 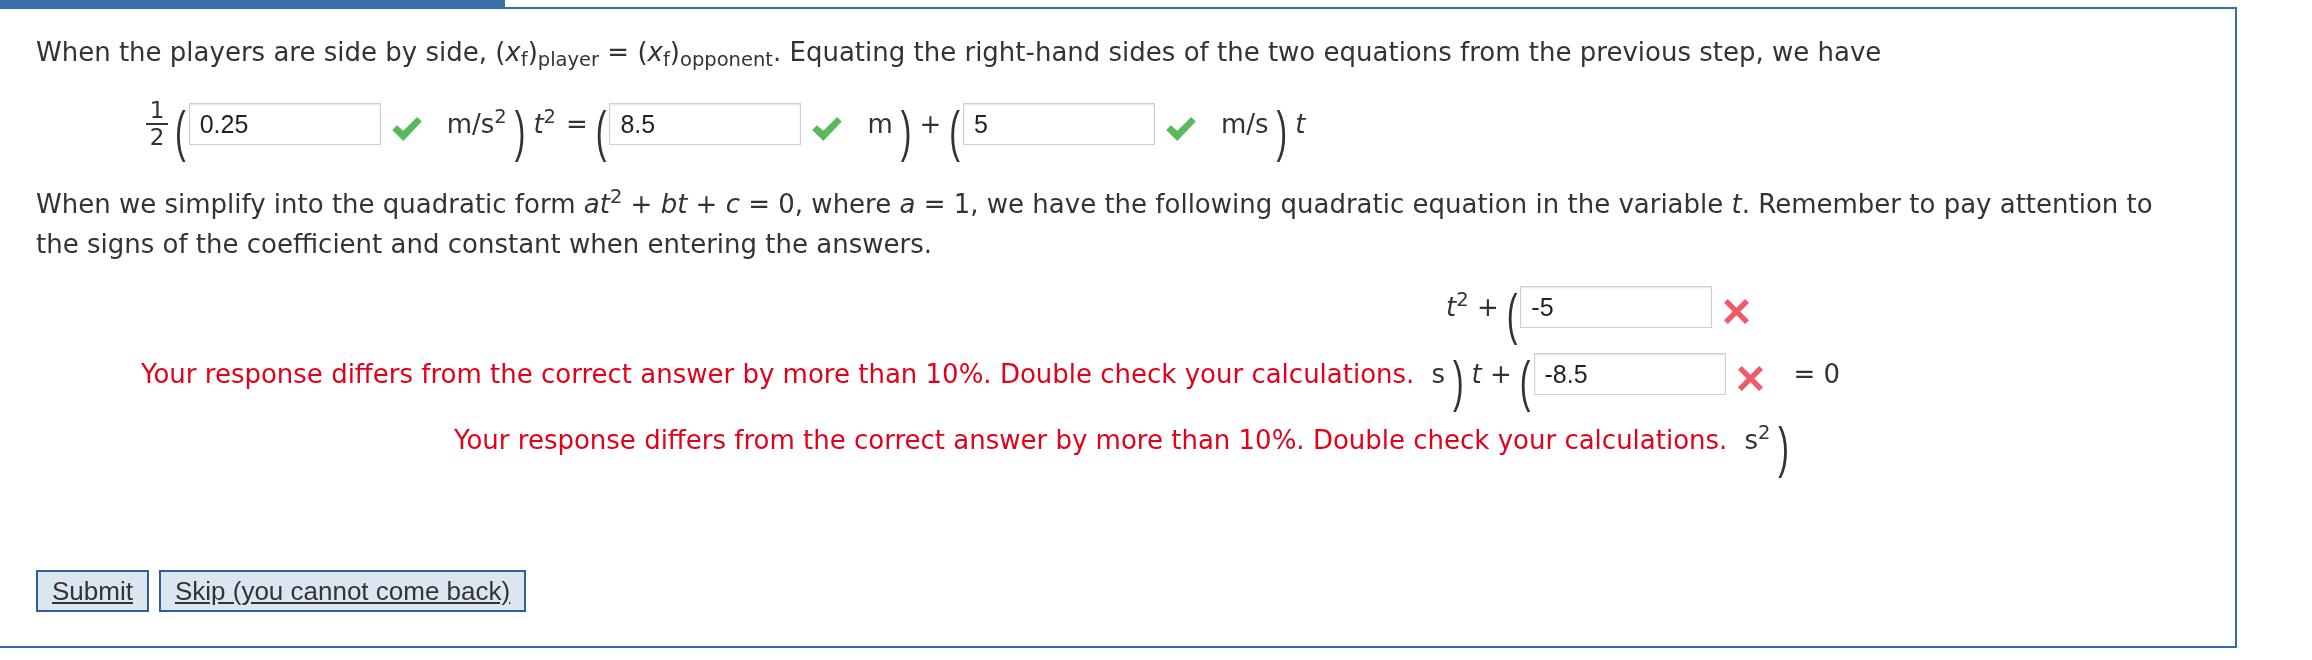 What do you see at coordinates (92, 591) in the screenshot?
I see `submit-button: Submit` at bounding box center [92, 591].